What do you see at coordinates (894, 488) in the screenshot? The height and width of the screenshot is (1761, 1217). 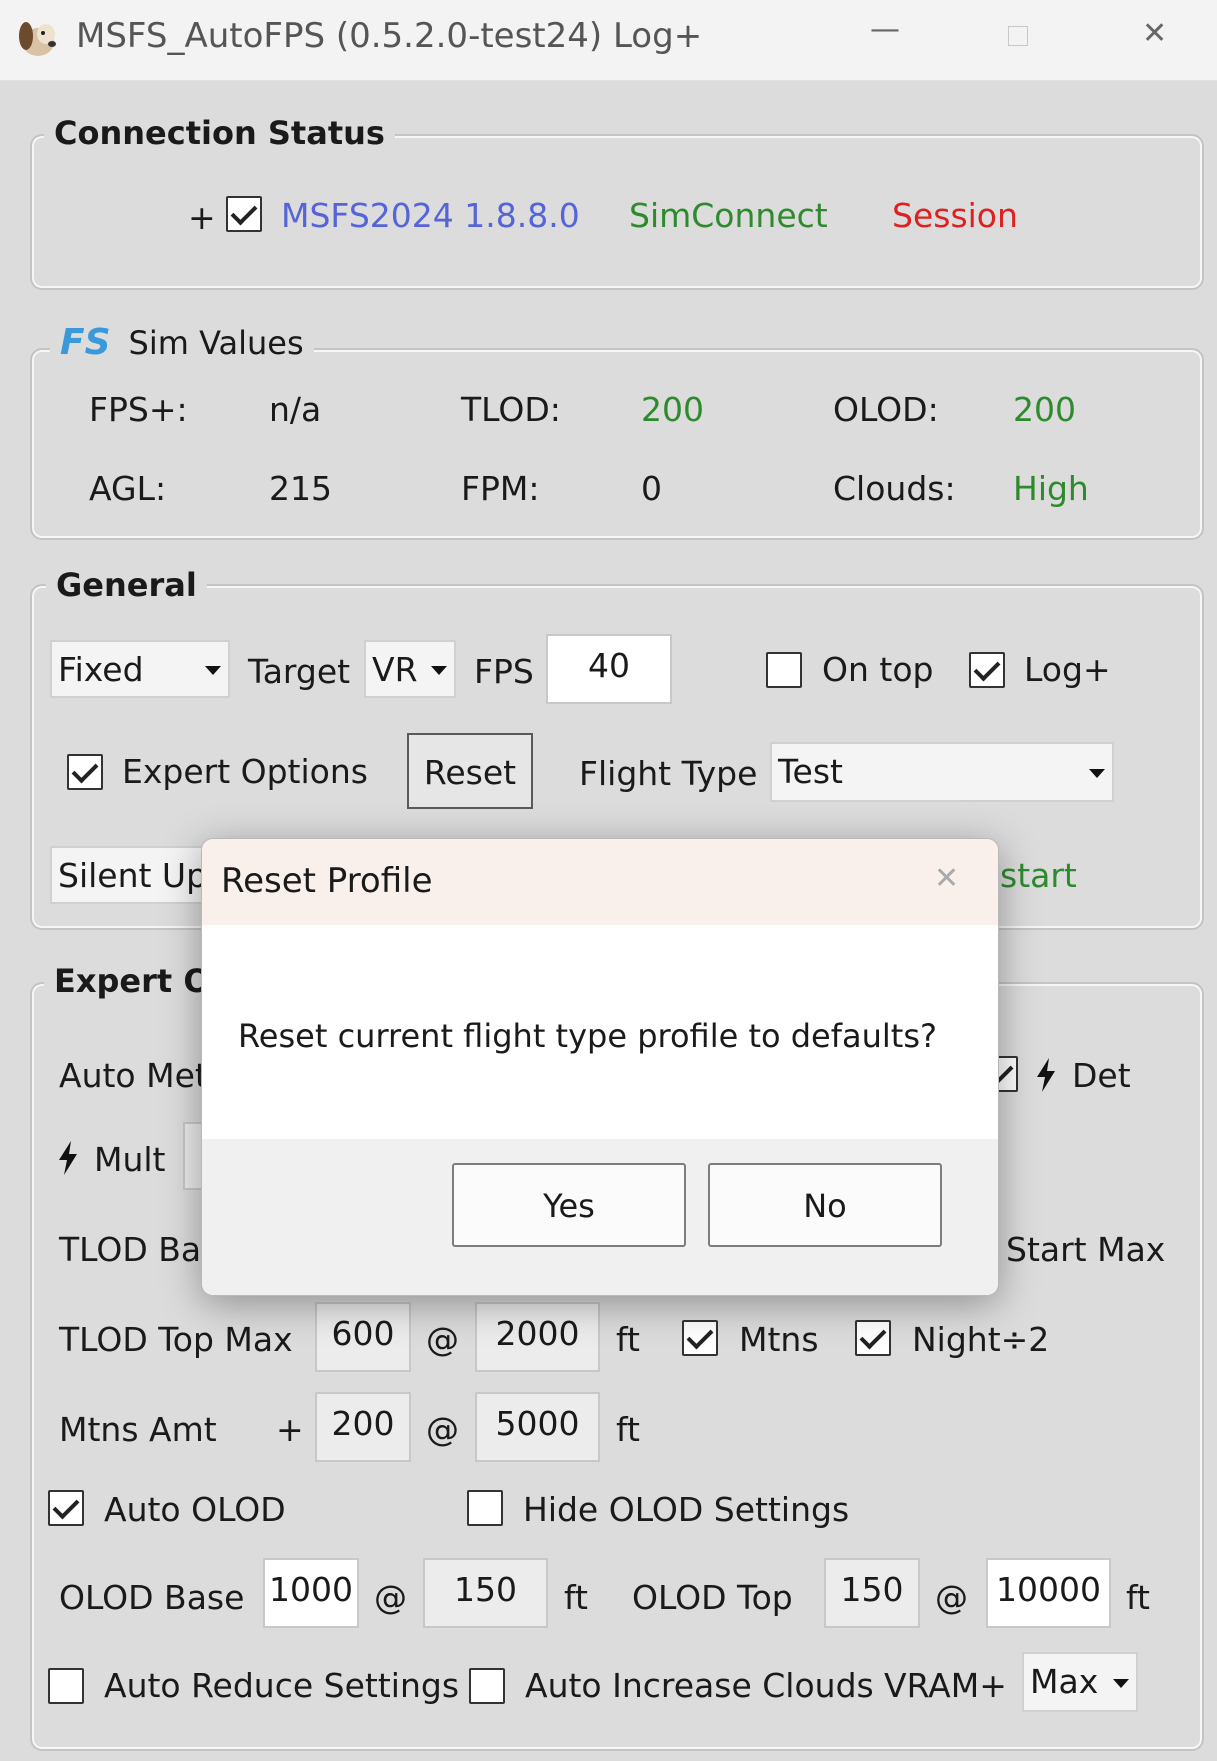 I see `clouds-label: Clouds:` at bounding box center [894, 488].